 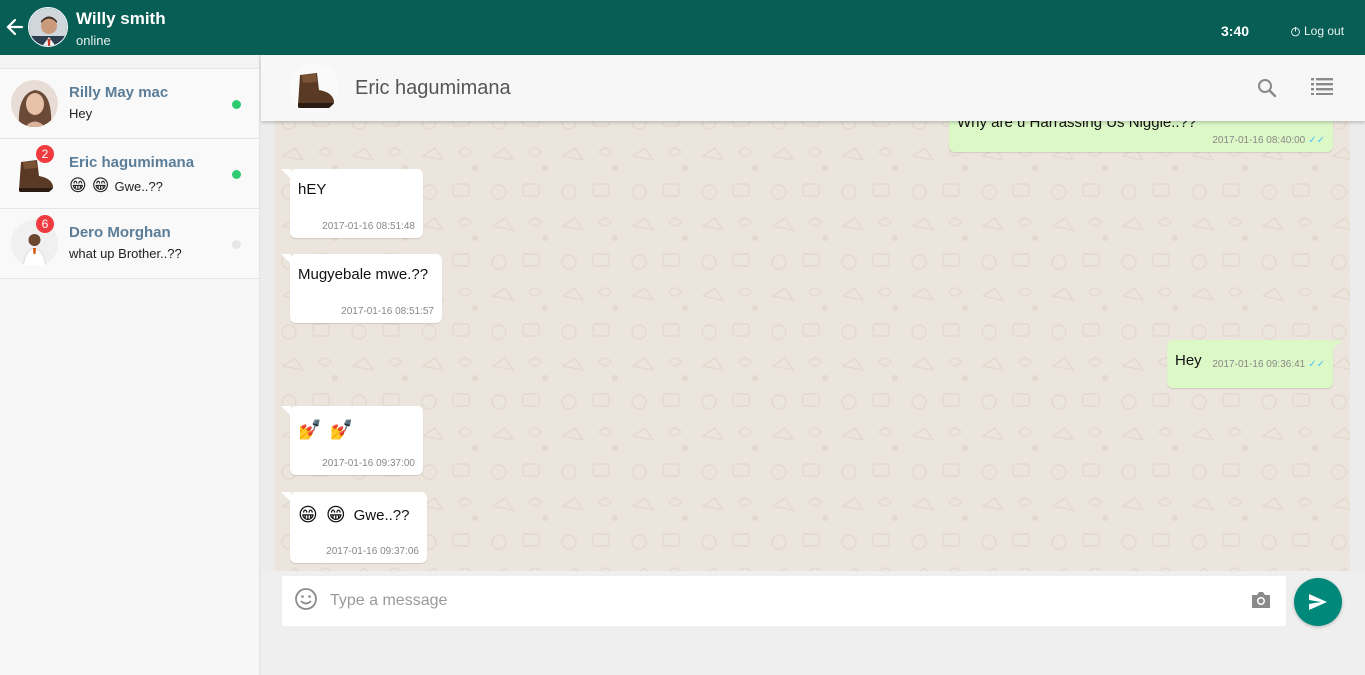 I want to click on message-incoming: 😁 😁 Gwe..?? 2017-01-16 09:37:06, so click(x=354, y=527).